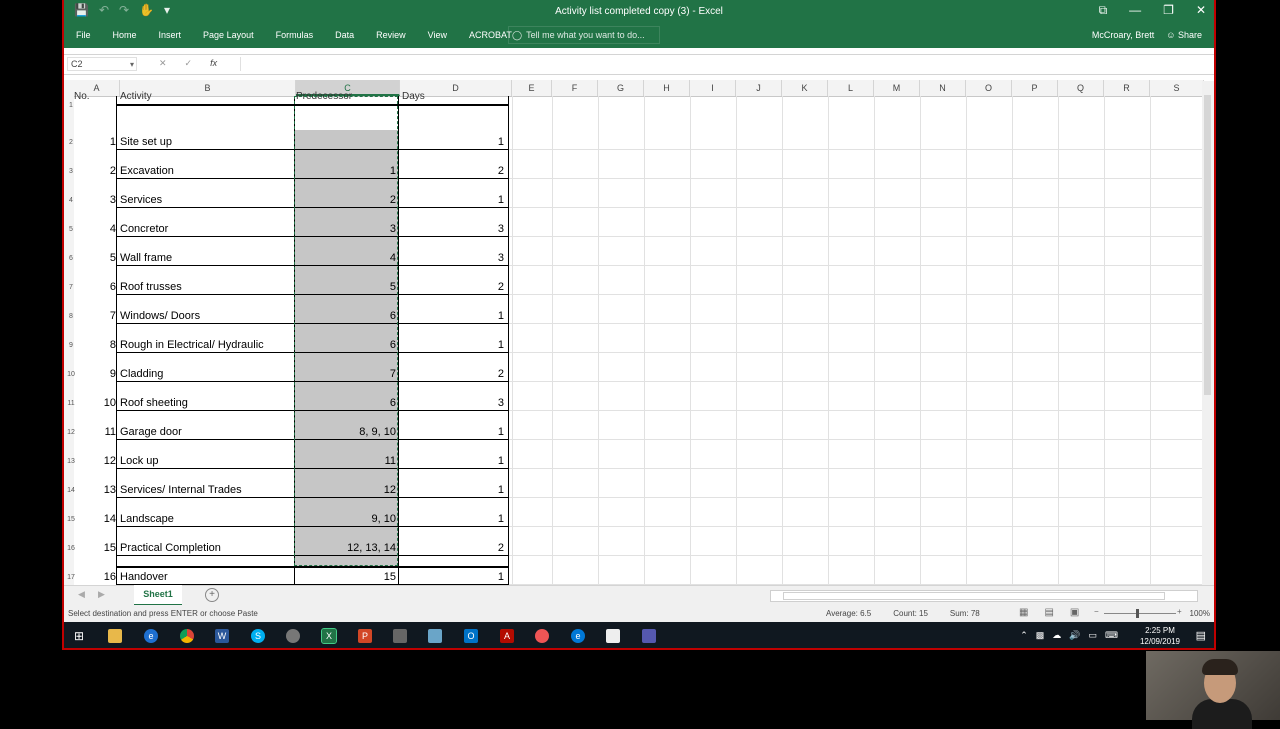 The width and height of the screenshot is (1280, 729). I want to click on acrobat-icon: A, so click(507, 636).